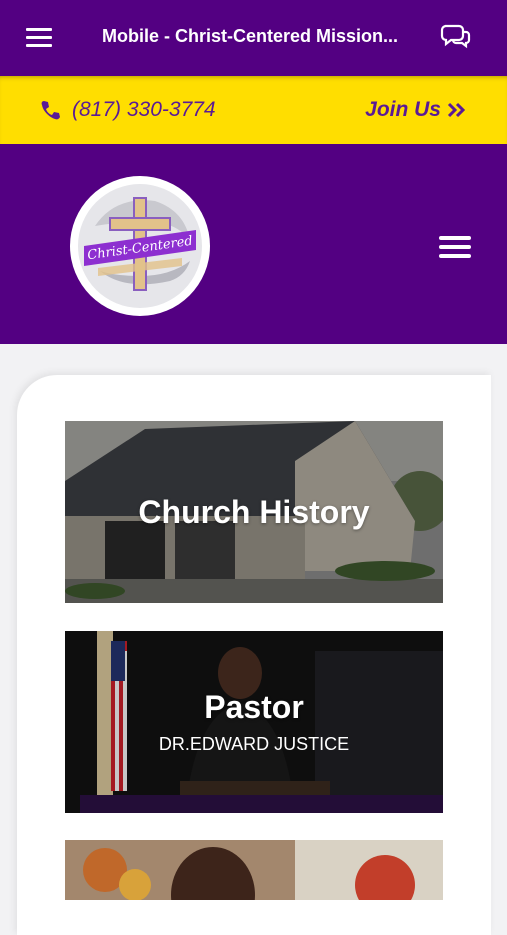 The height and width of the screenshot is (935, 507). I want to click on join-us-link: Join Us, so click(416, 110).